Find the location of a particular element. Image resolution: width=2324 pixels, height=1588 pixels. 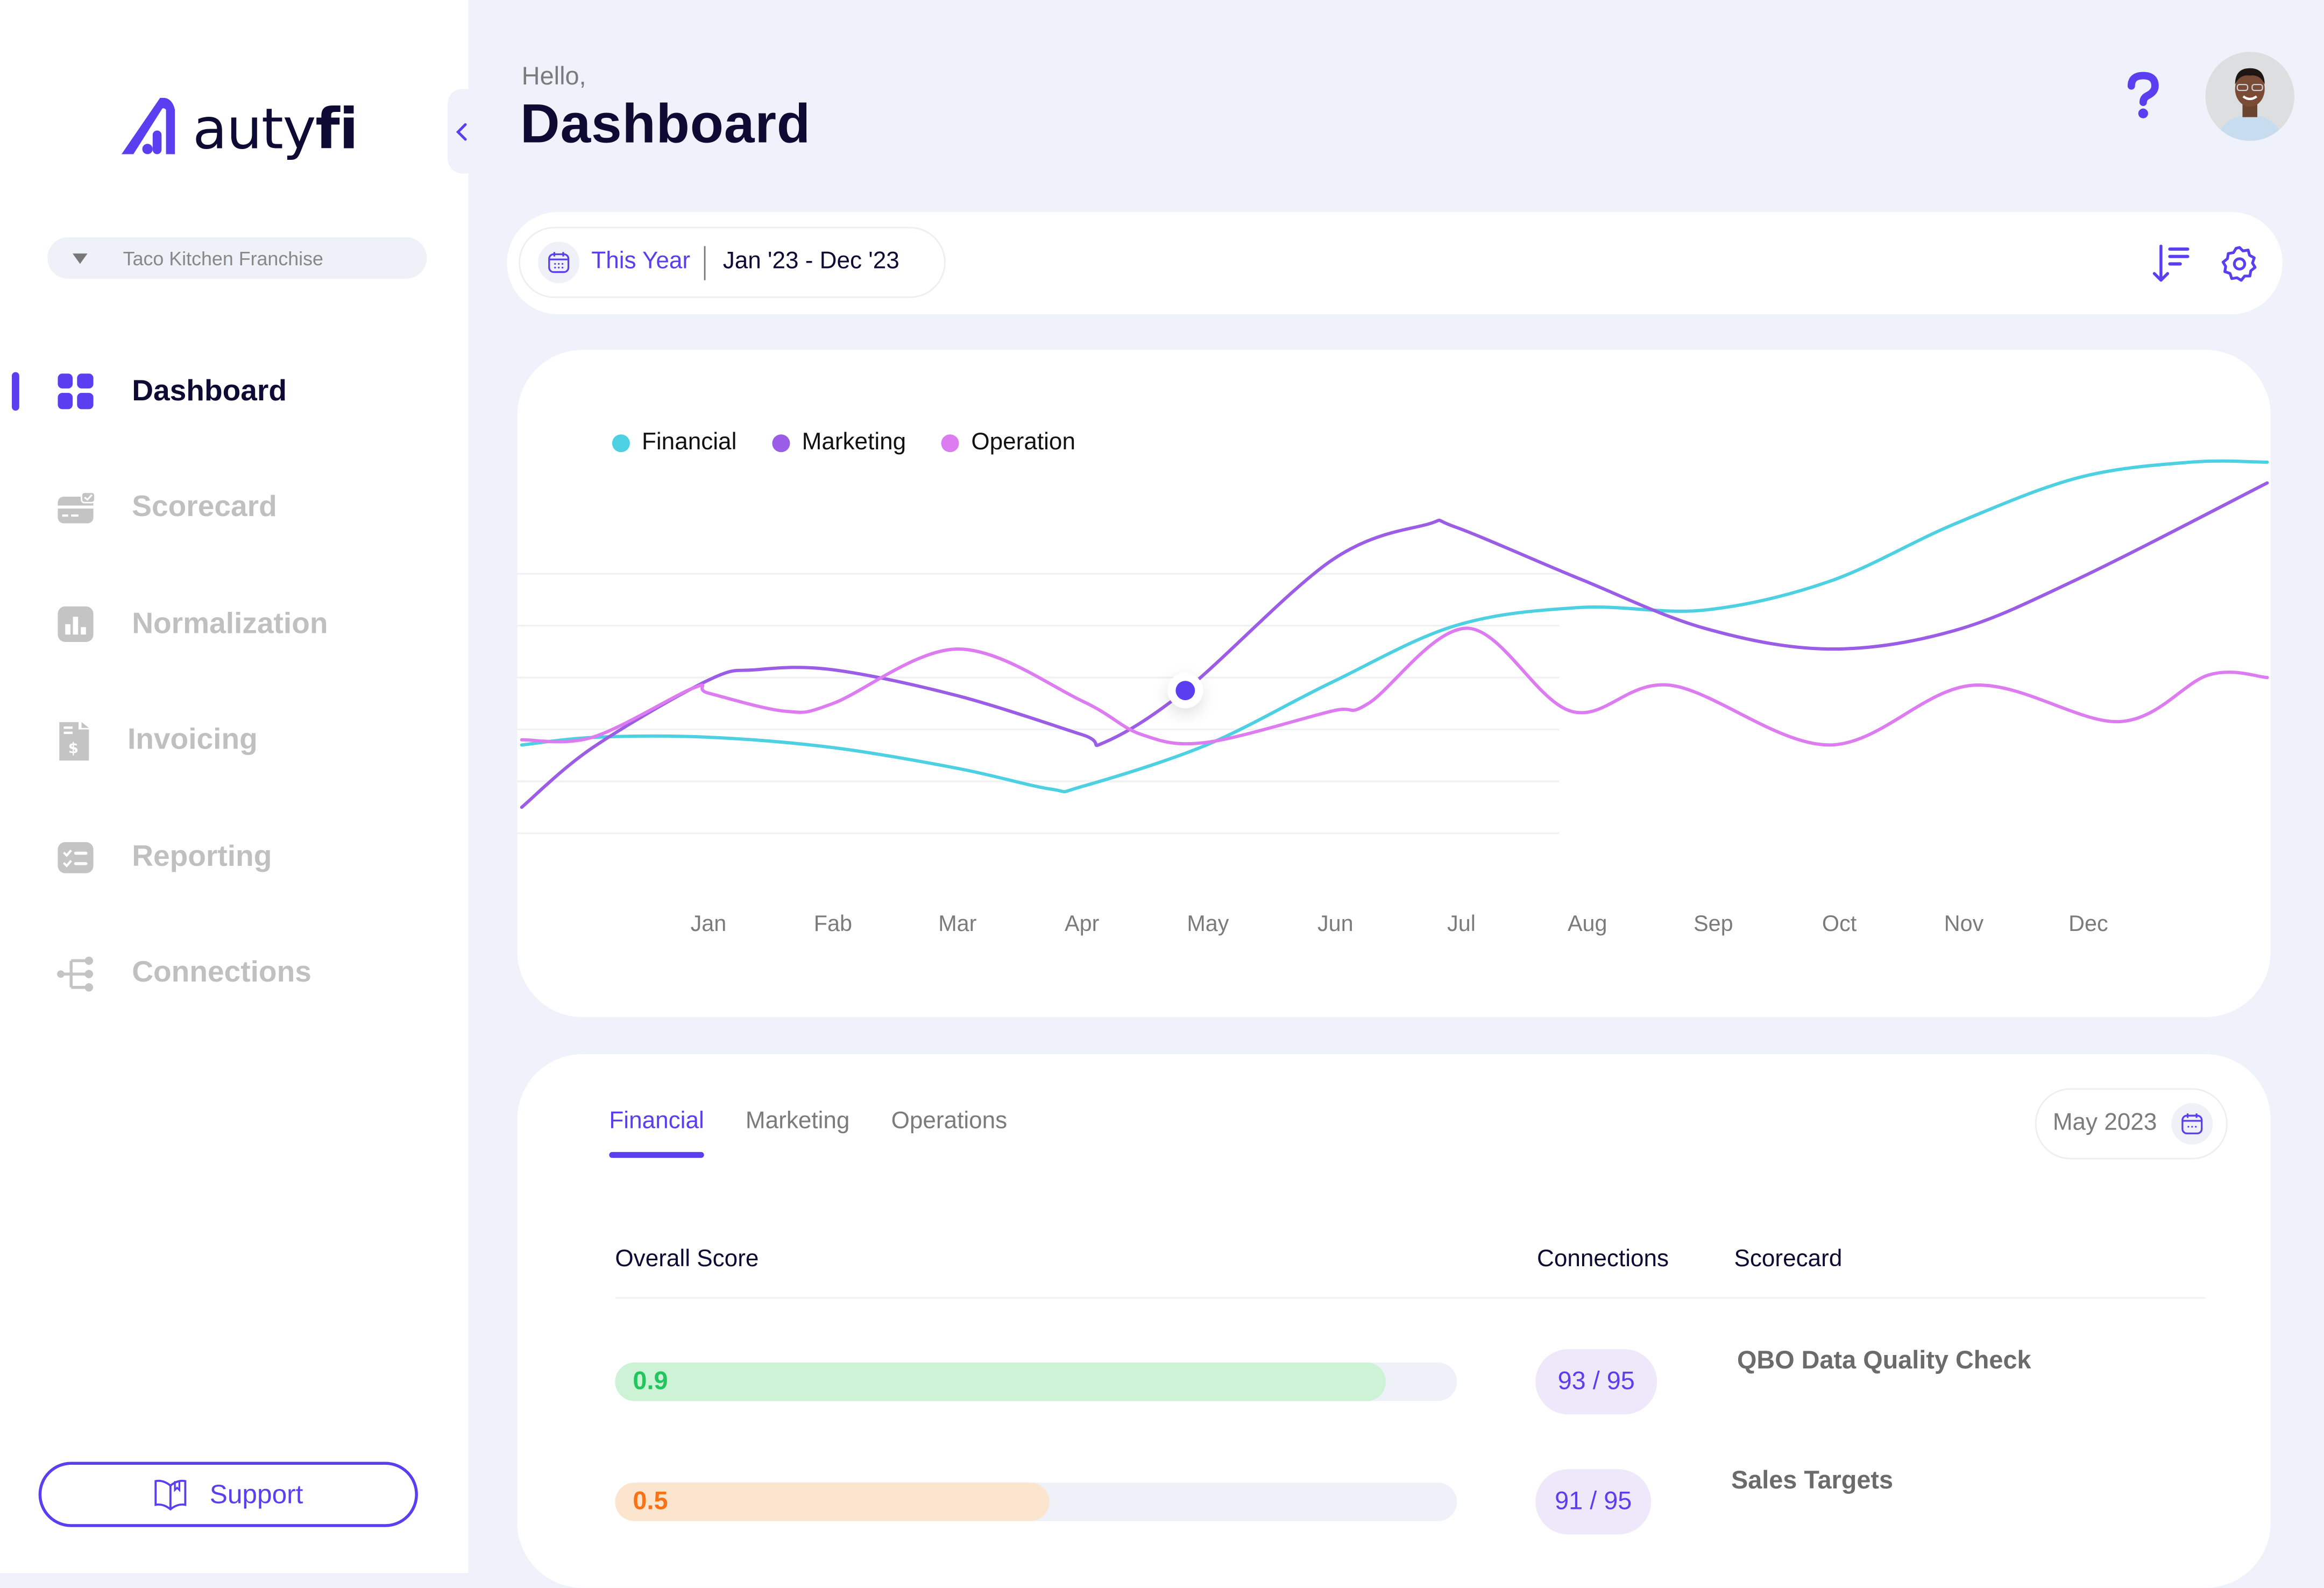

range-preset-label: This Year is located at coordinates (641, 261).